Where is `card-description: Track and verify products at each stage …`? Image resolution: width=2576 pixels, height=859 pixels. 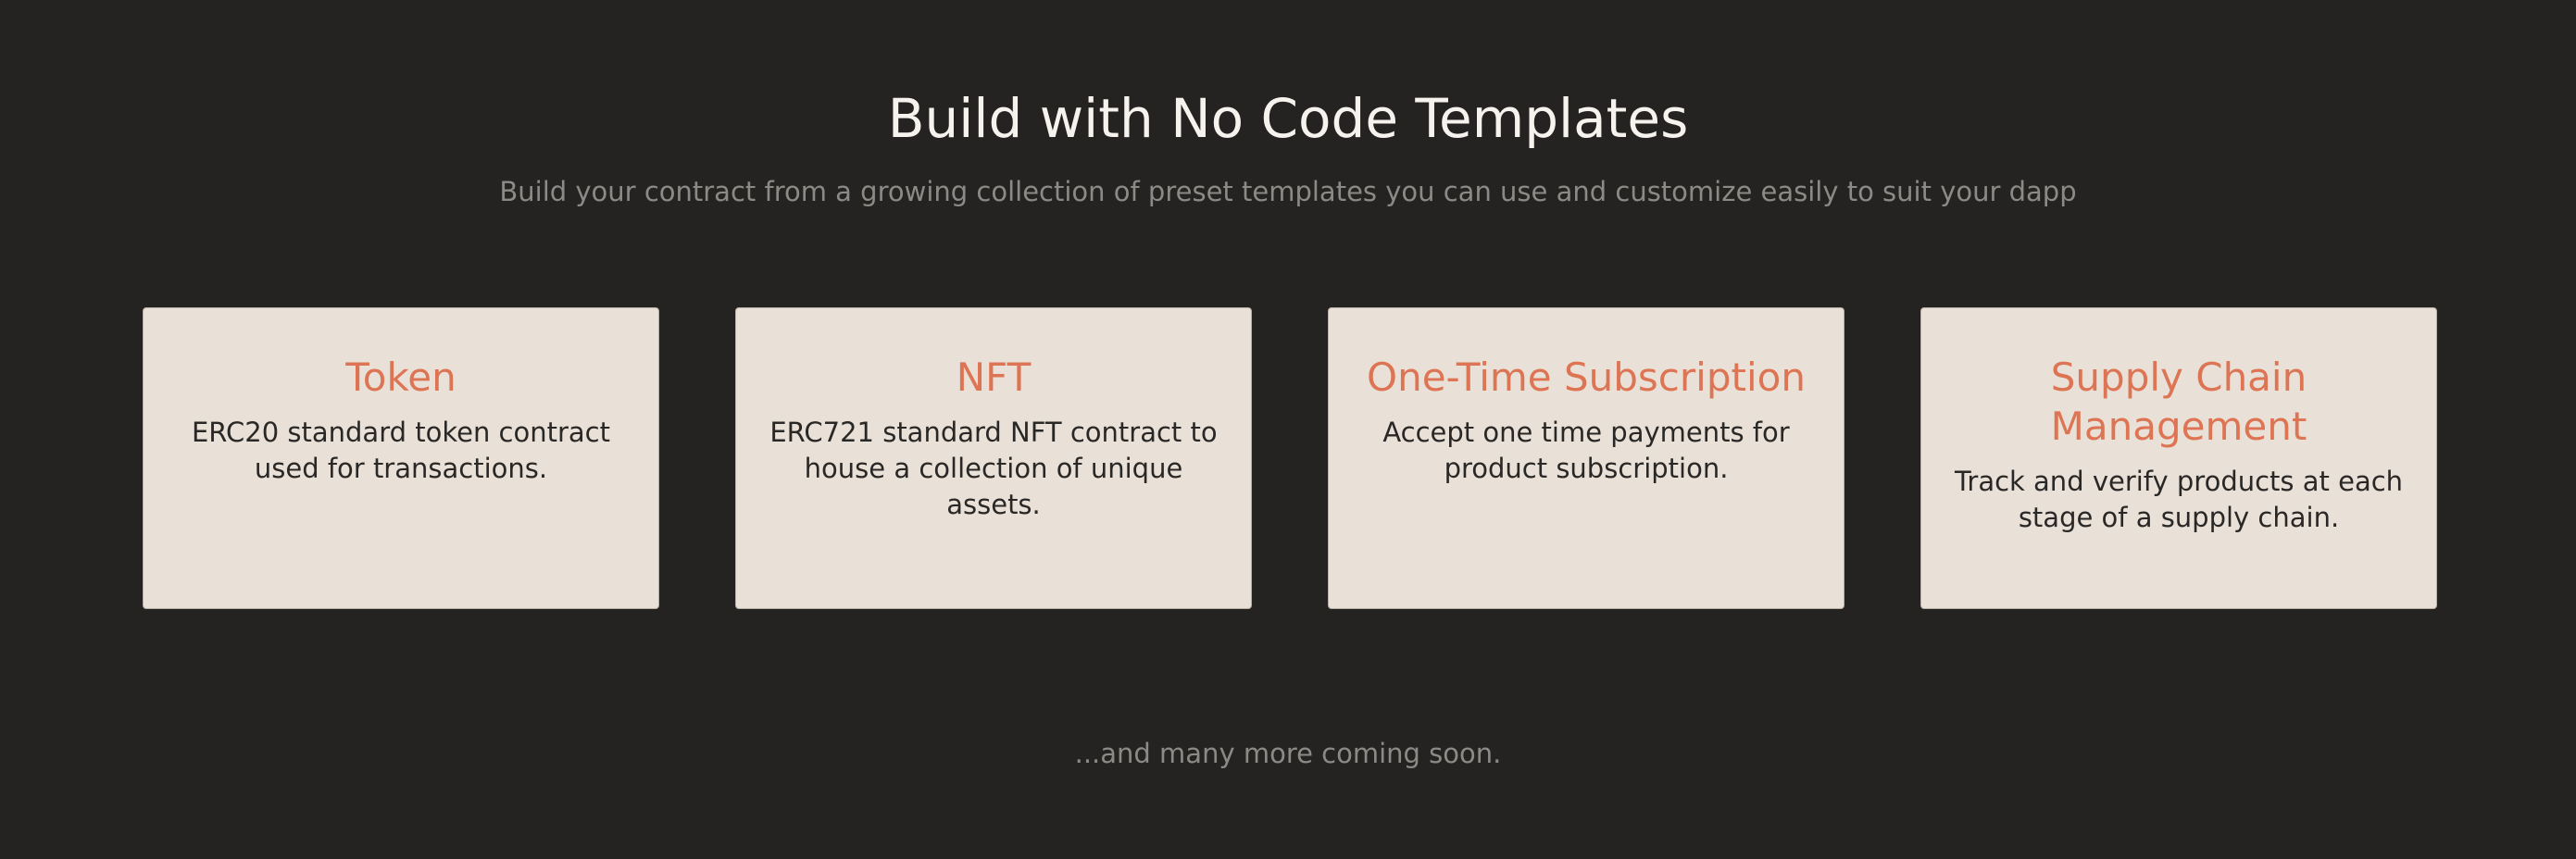 card-description: Track and verify products at each stage … is located at coordinates (2179, 499).